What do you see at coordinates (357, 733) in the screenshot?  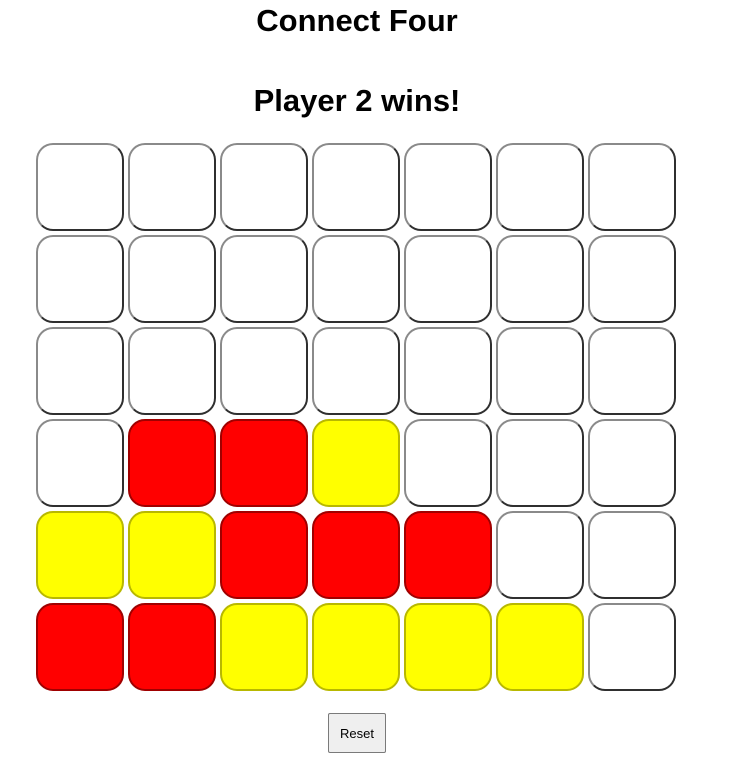 I see `reset-button: Reset` at bounding box center [357, 733].